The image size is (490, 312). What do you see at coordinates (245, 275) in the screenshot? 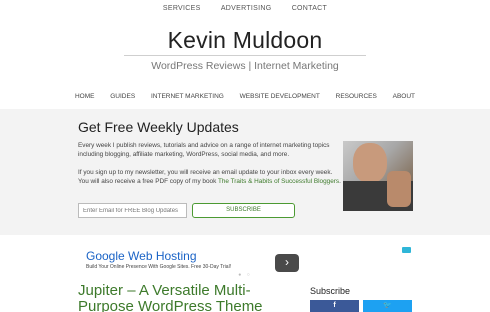
I see `ad-pagination-dots: ● ○` at bounding box center [245, 275].